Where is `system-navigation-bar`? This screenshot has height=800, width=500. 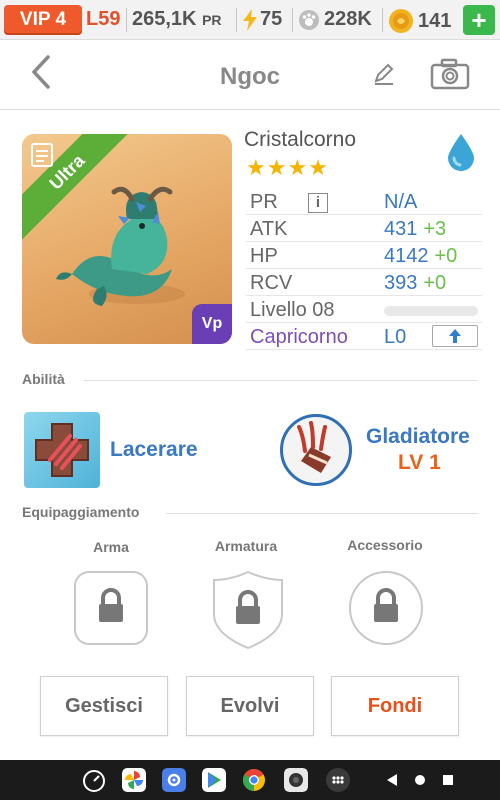
system-navigation-bar is located at coordinates (250, 780).